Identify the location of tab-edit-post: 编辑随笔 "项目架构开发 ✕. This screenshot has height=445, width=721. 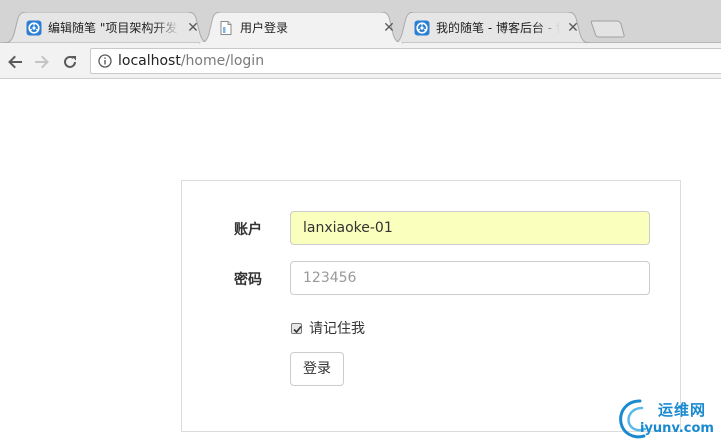
(107, 28).